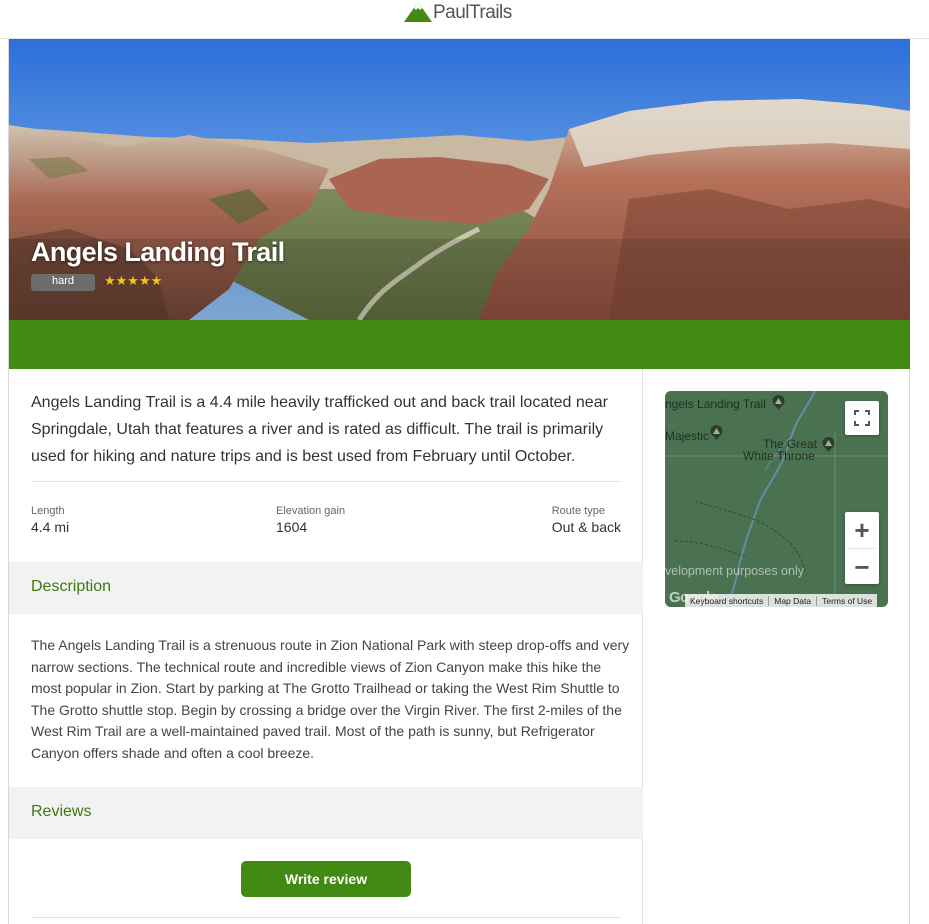 This screenshot has width=929, height=924. Describe the element at coordinates (61, 811) in the screenshot. I see `reviews-heading: Reviews` at that location.